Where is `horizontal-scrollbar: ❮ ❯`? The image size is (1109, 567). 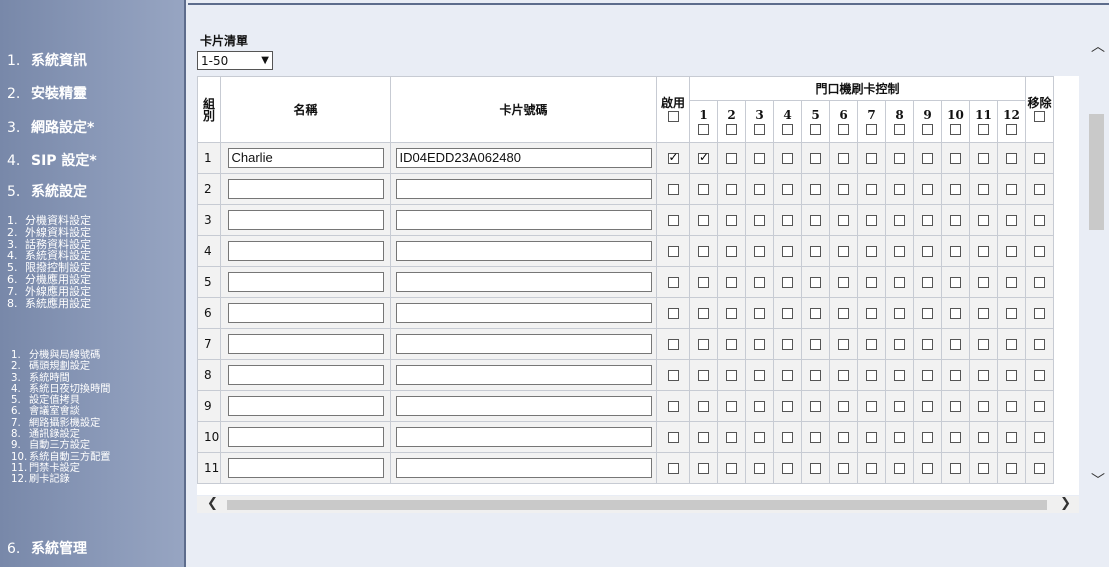 horizontal-scrollbar: ❮ ❯ is located at coordinates (638, 504).